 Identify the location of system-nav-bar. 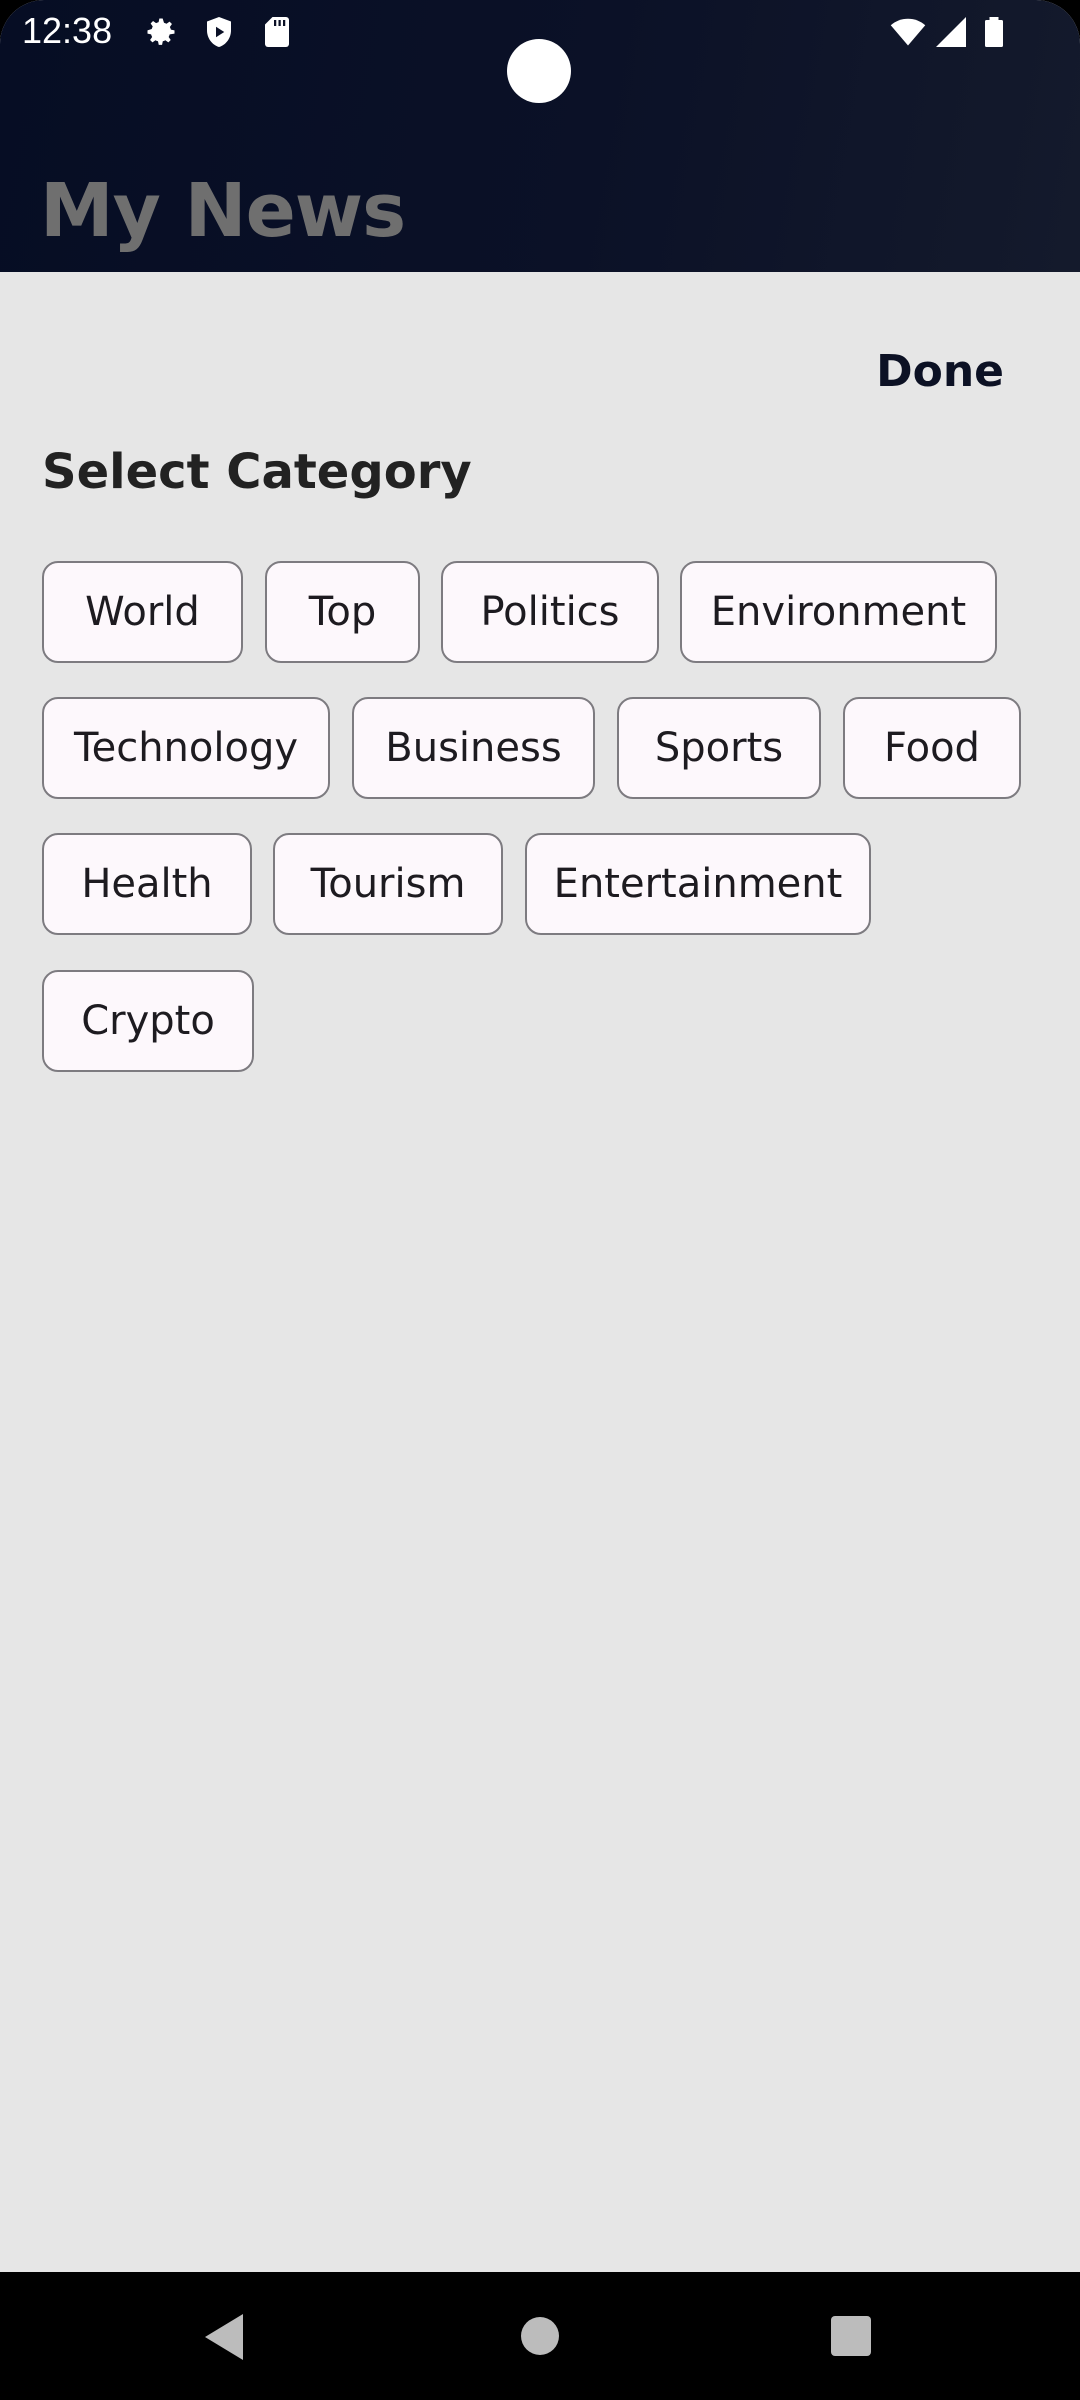
(540, 2336).